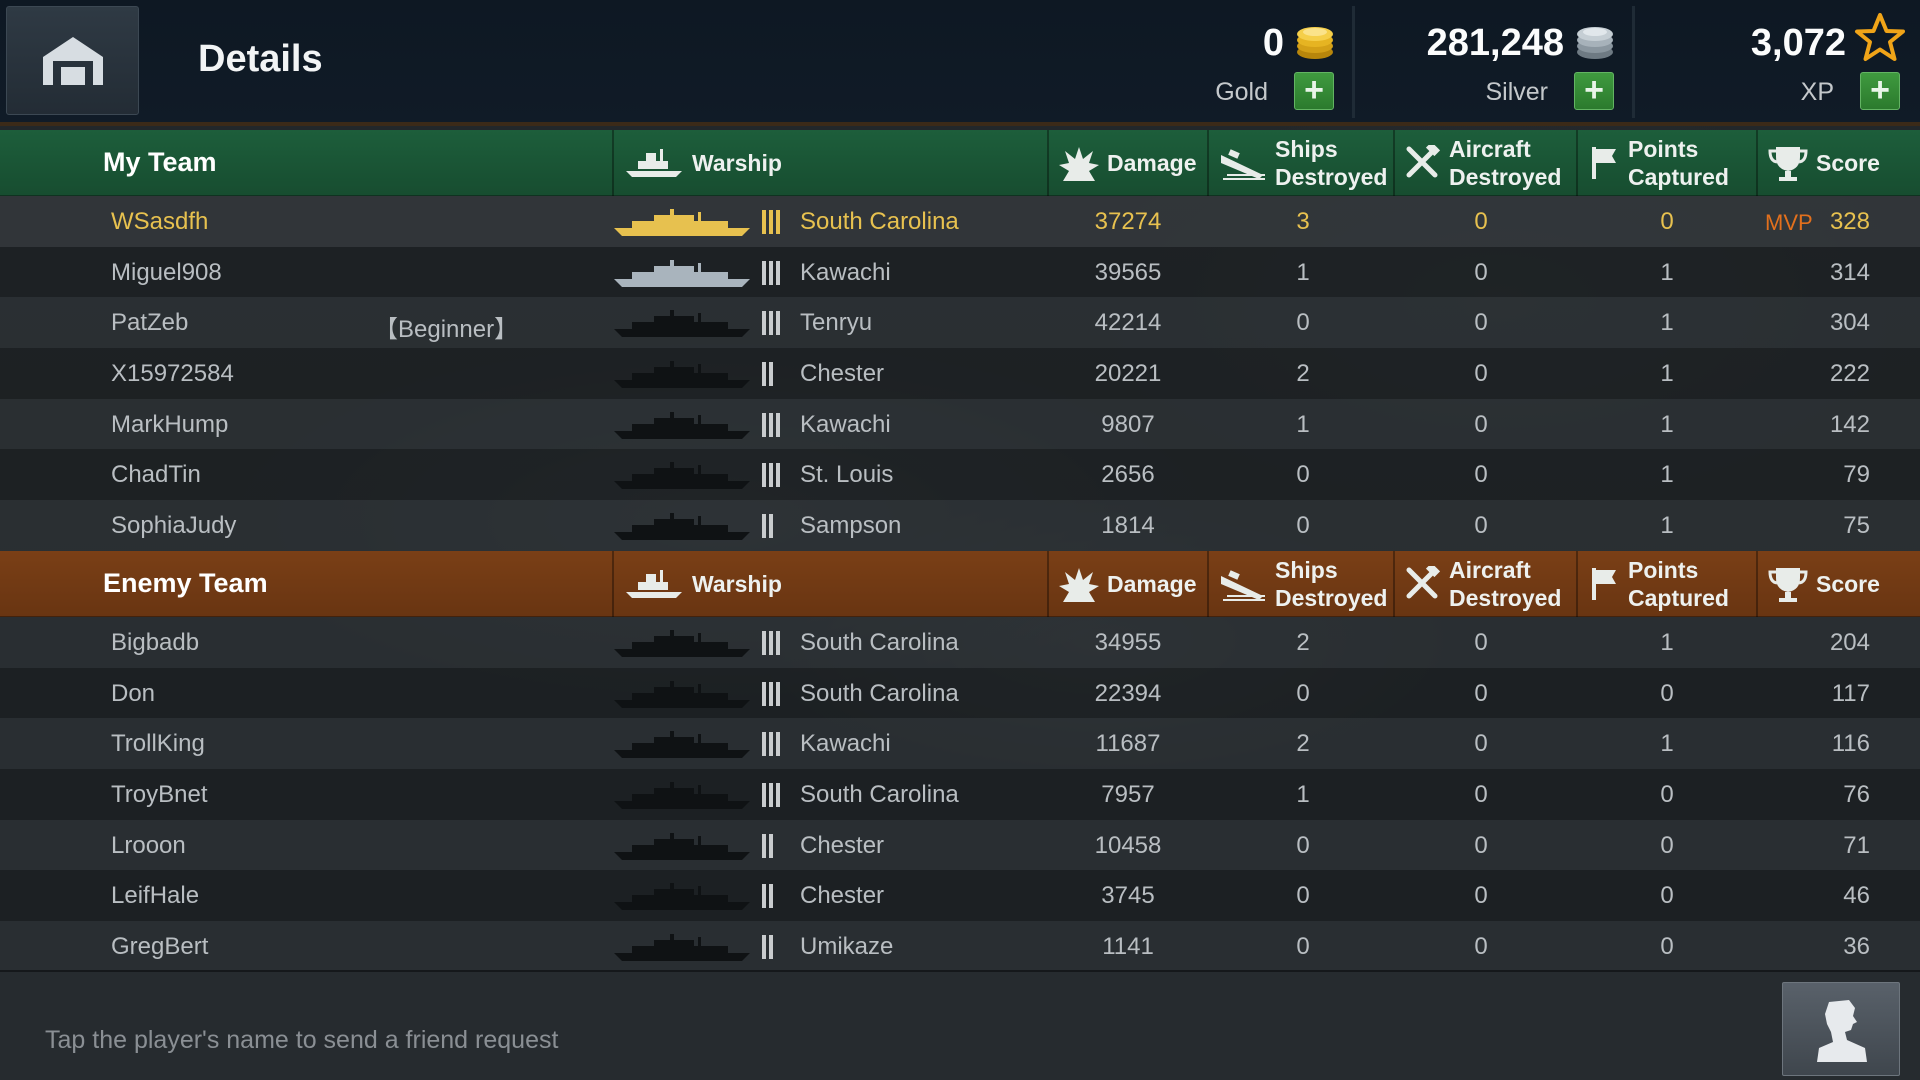  Describe the element at coordinates (1505, 177) in the screenshot. I see `column-label-line: Destroyed` at that location.